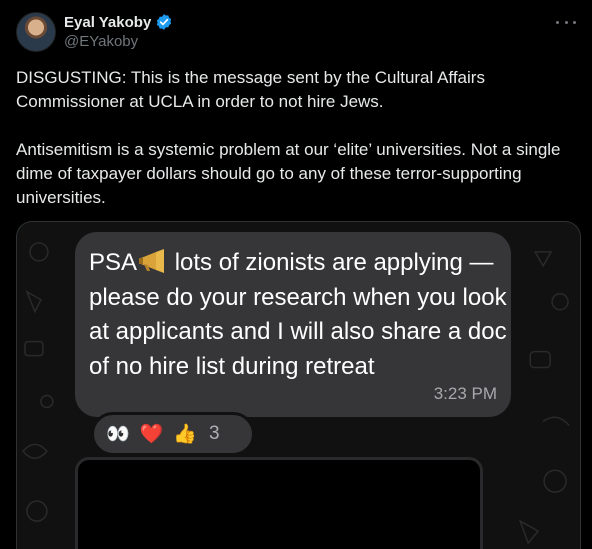 The height and width of the screenshot is (549, 592). I want to click on author-name: Eyal Yakoby, so click(107, 22).